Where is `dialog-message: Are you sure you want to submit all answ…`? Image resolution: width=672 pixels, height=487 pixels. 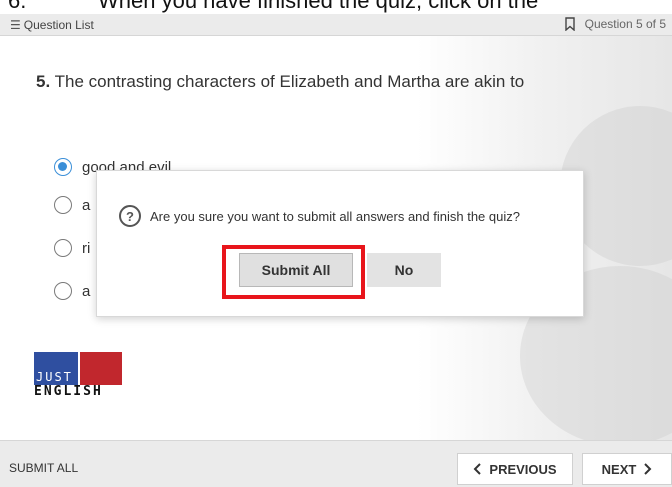
dialog-message: Are you sure you want to submit all answ… is located at coordinates (335, 216).